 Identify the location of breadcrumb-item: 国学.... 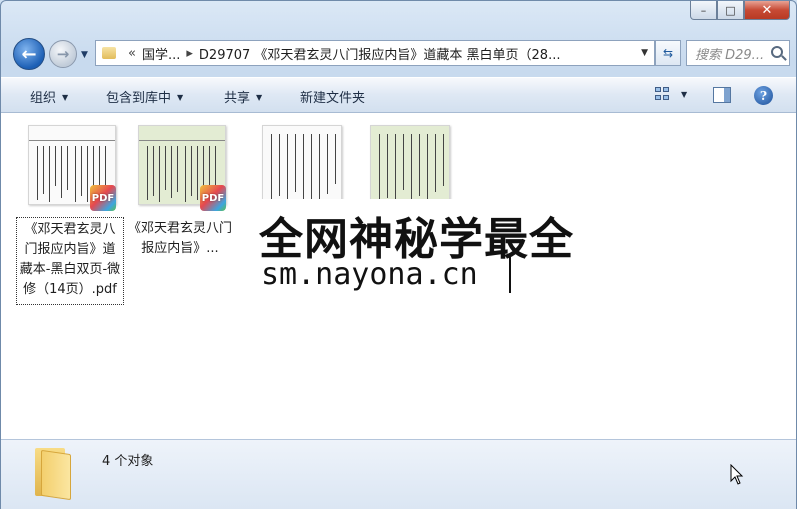
(161, 53).